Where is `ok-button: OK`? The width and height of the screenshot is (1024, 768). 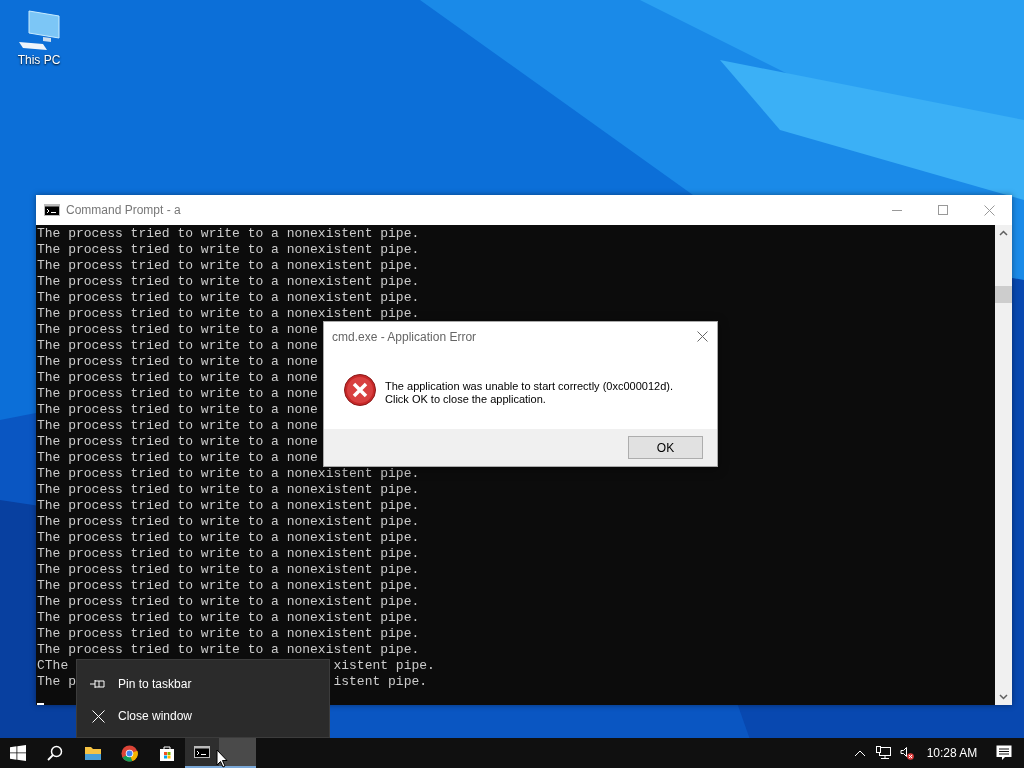 ok-button: OK is located at coordinates (665, 447).